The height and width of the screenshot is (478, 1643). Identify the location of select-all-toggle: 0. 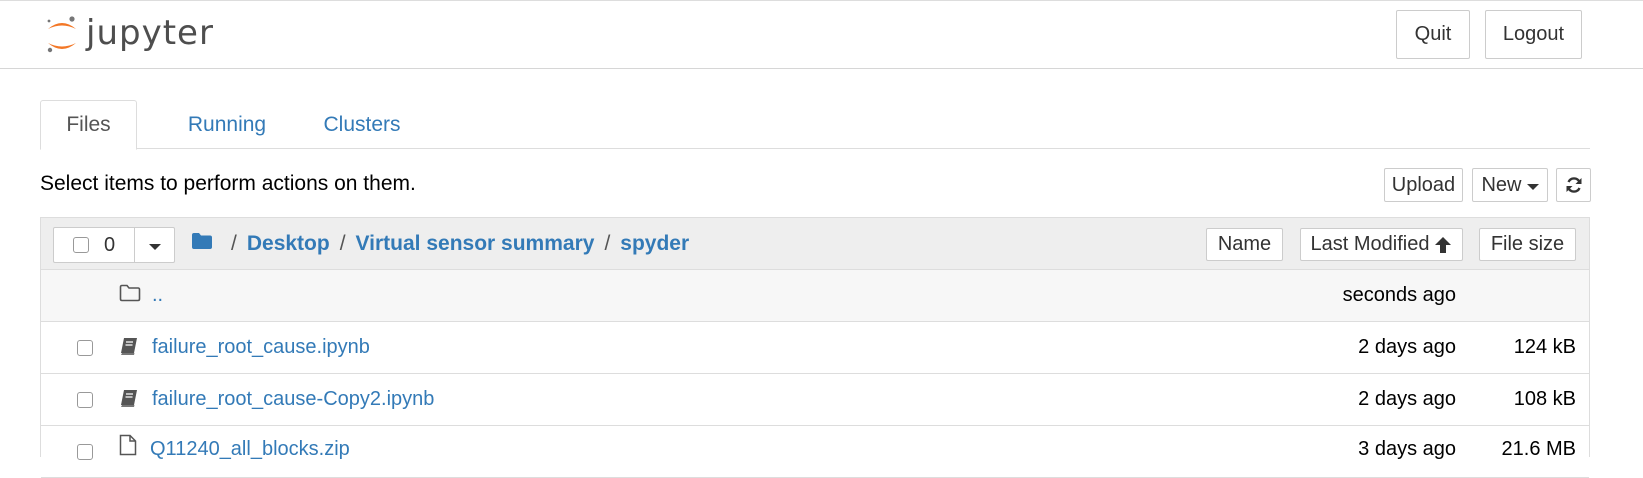
(94, 245).